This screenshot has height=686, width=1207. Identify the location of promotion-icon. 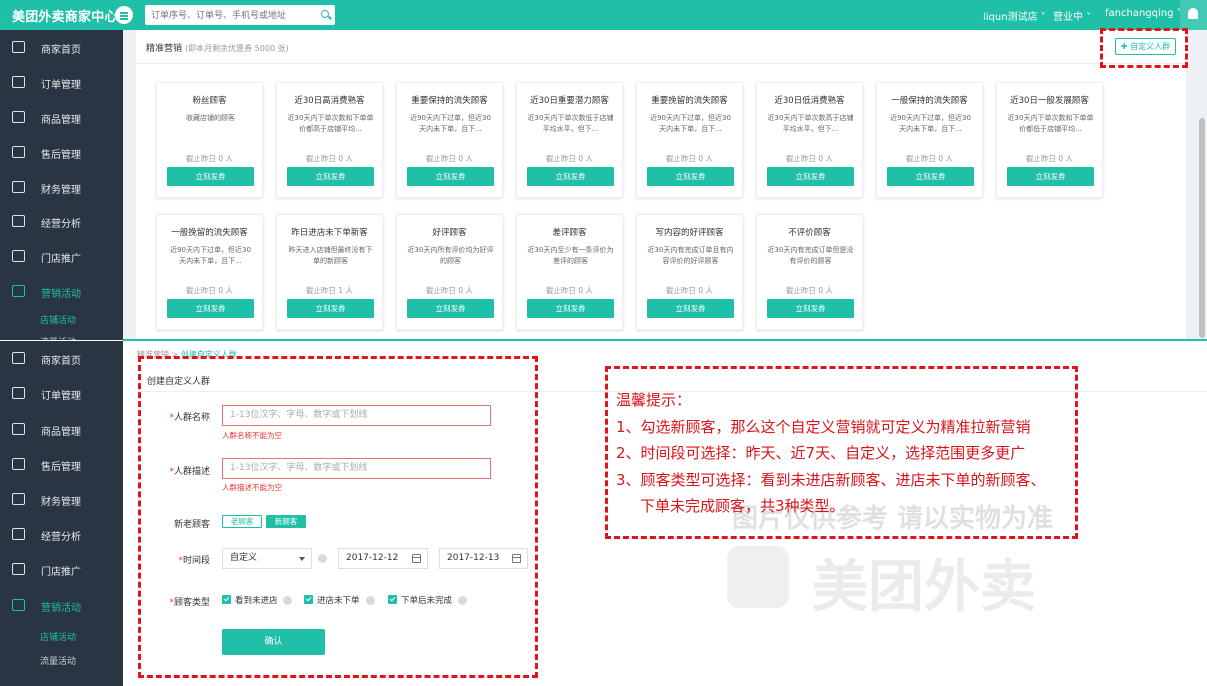
(18, 256).